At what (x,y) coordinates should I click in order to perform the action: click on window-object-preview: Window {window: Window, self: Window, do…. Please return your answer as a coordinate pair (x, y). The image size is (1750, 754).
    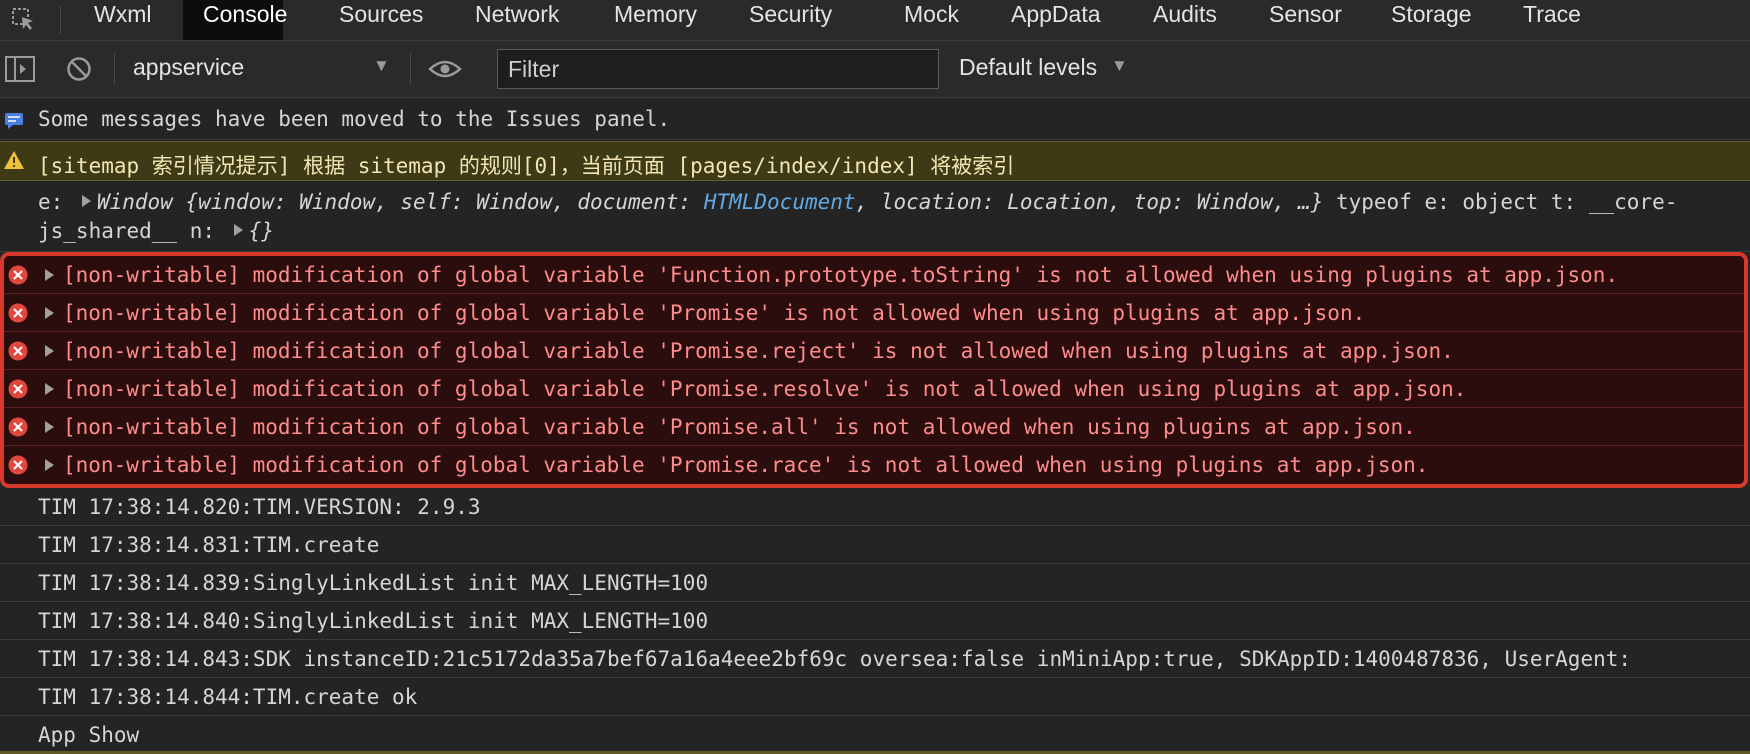
    Looking at the image, I should click on (400, 202).